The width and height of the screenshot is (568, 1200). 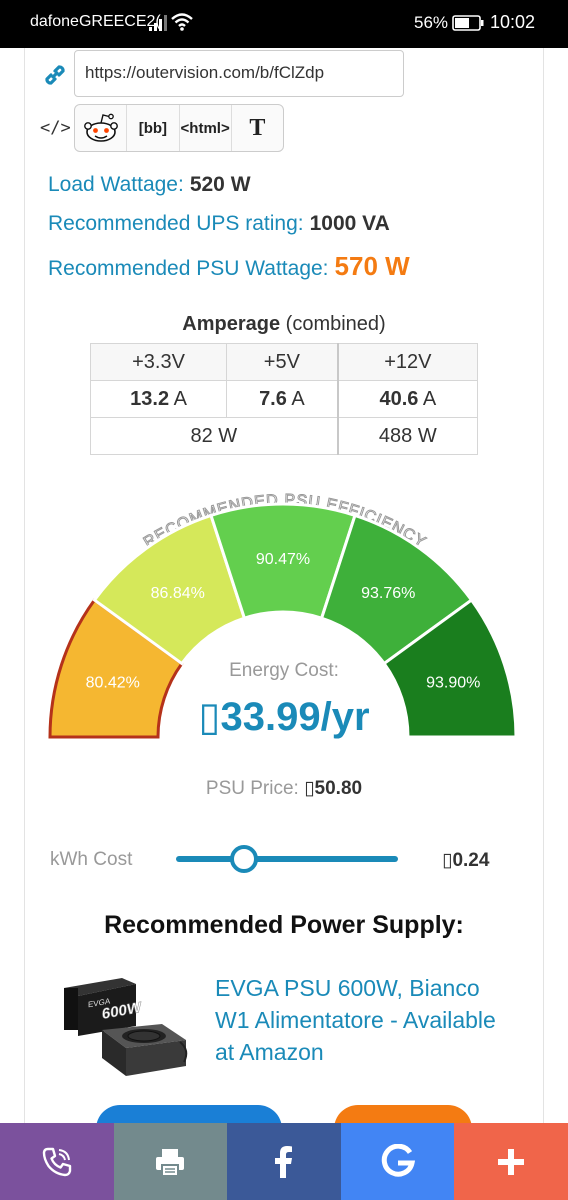 I want to click on amperage-title: Amperage (combined), so click(x=284, y=324).